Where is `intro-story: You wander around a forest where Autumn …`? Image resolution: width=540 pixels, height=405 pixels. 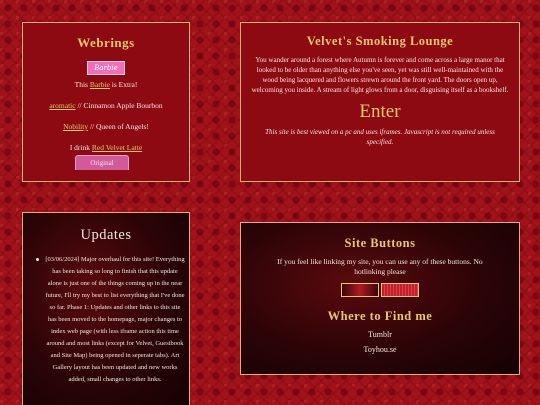
intro-story: You wander around a forest where Autumn … is located at coordinates (380, 75).